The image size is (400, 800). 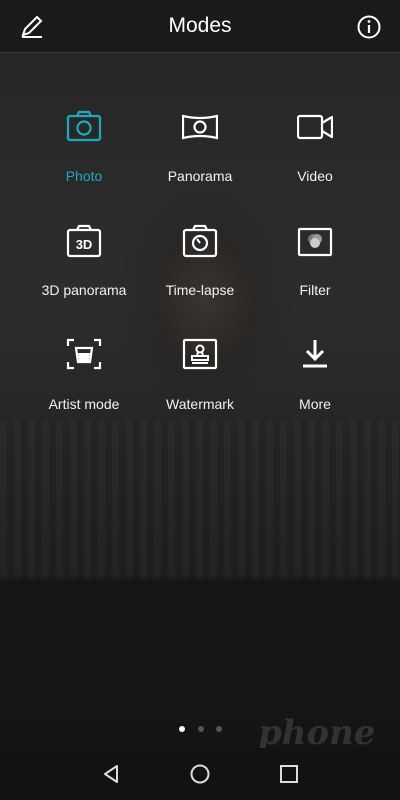 I want to click on download-icon, so click(x=315, y=354).